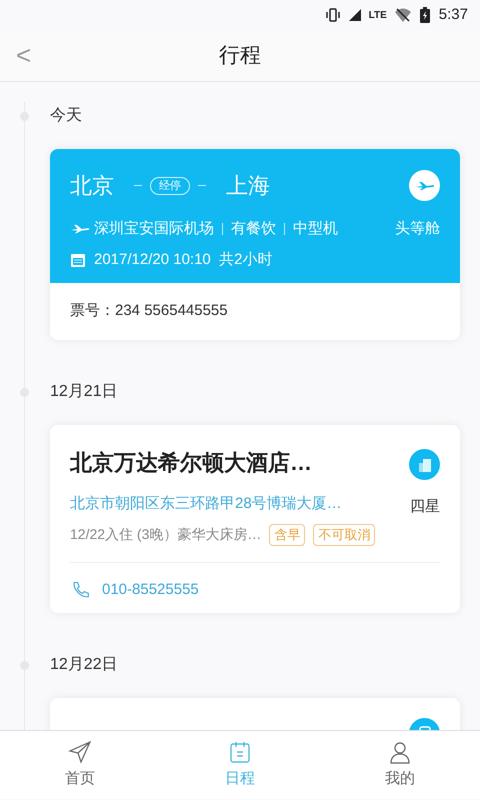 The width and height of the screenshot is (480, 800). Describe the element at coordinates (400, 765) in the screenshot. I see `tab: 我的` at that location.